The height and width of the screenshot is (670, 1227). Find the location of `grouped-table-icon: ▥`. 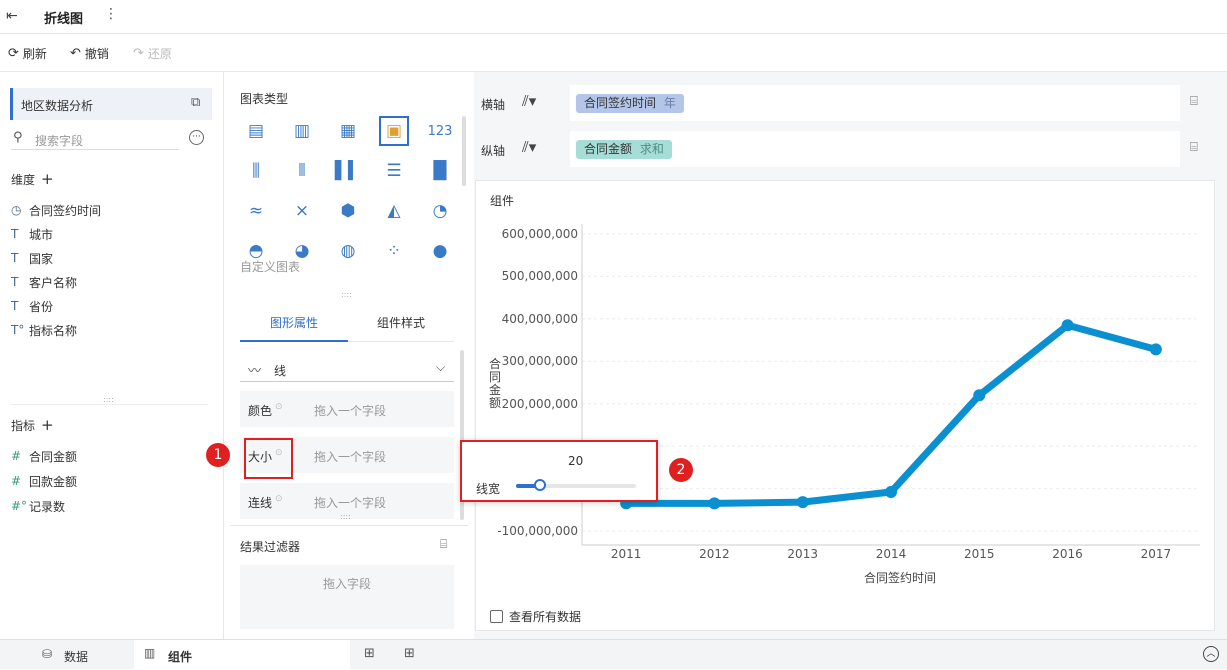

grouped-table-icon: ▥ is located at coordinates (302, 131).